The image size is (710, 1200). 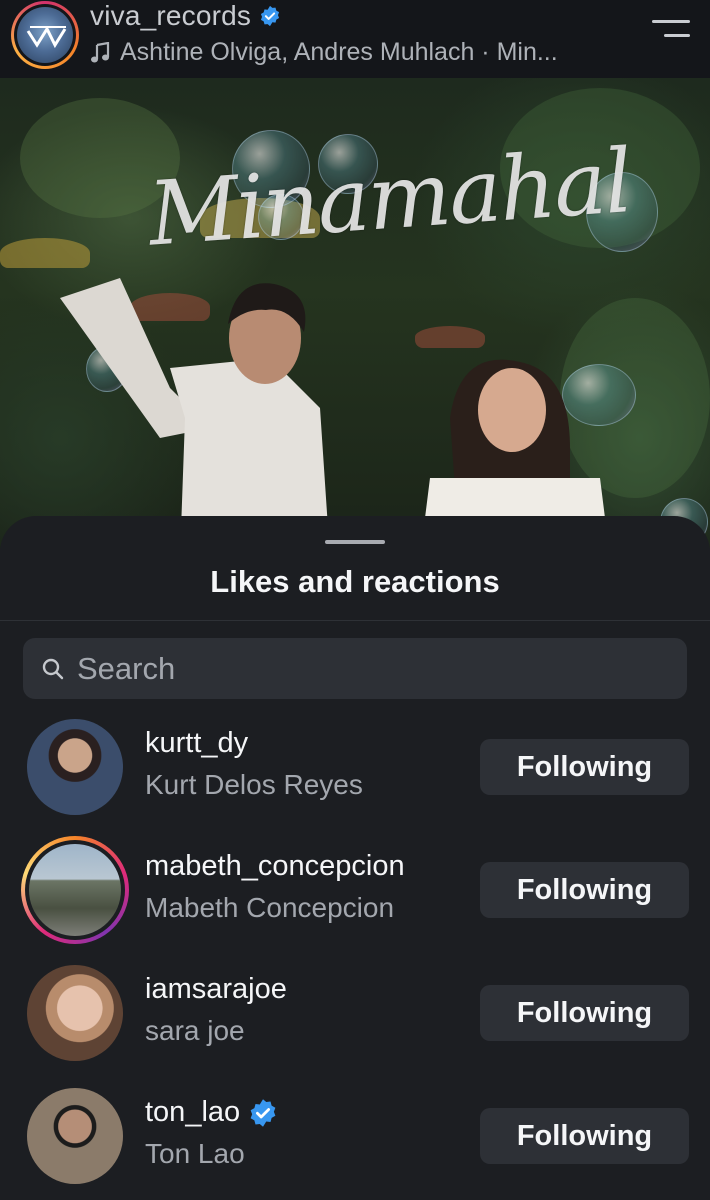 I want to click on username: iamsarajoe, so click(x=216, y=989).